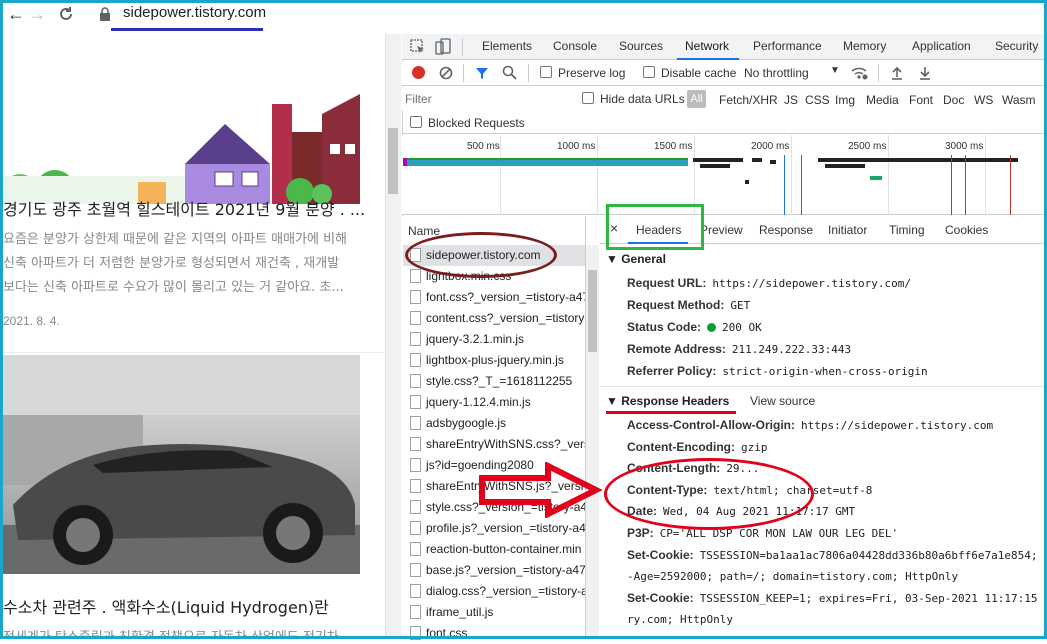  I want to click on header-row: Status Code: 200 OK, so click(694, 327).